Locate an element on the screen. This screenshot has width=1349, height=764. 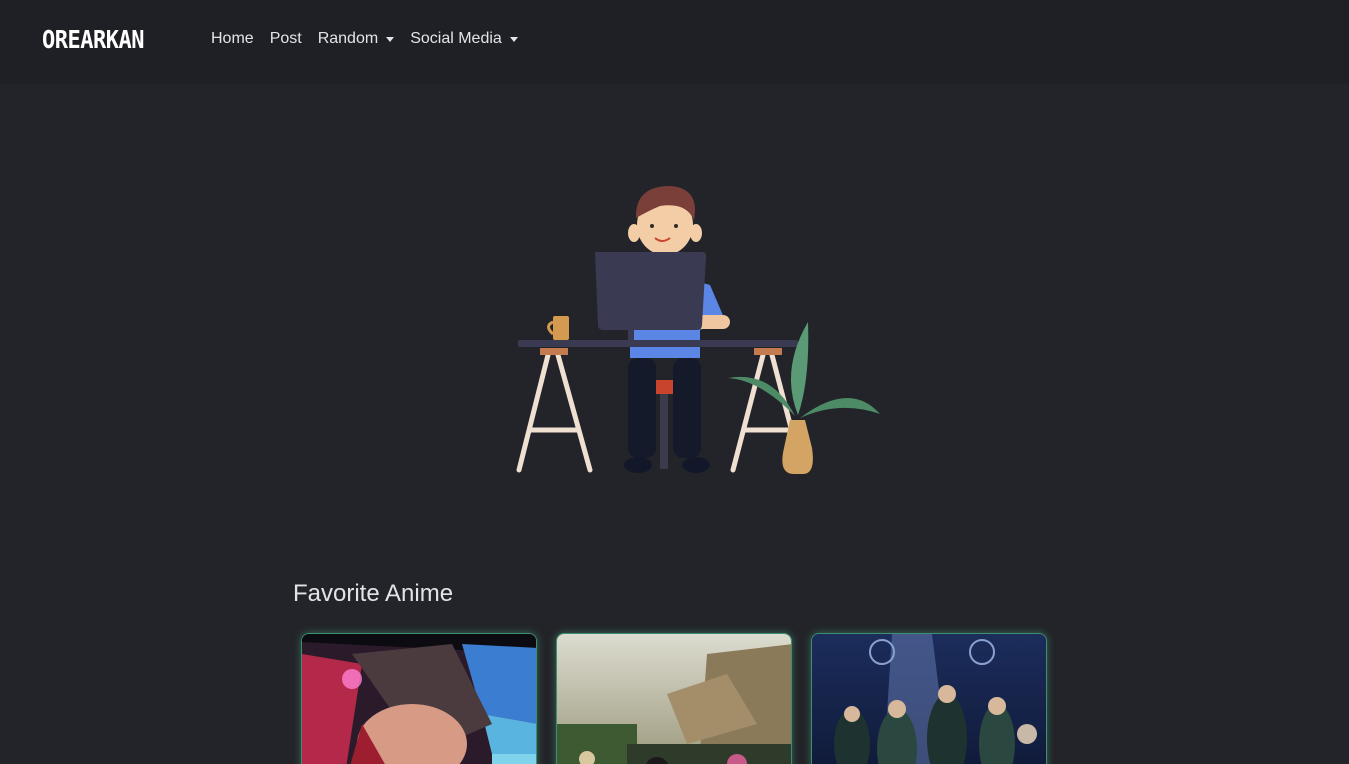
nav-social-media-dropdown: Social Media is located at coordinates (464, 39).